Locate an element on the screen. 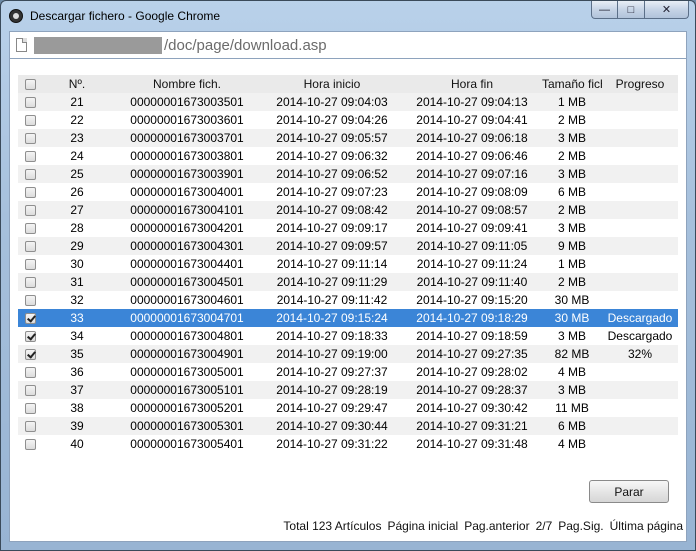 This screenshot has width=696, height=551. first-page-link: Página inicial is located at coordinates (422, 526).